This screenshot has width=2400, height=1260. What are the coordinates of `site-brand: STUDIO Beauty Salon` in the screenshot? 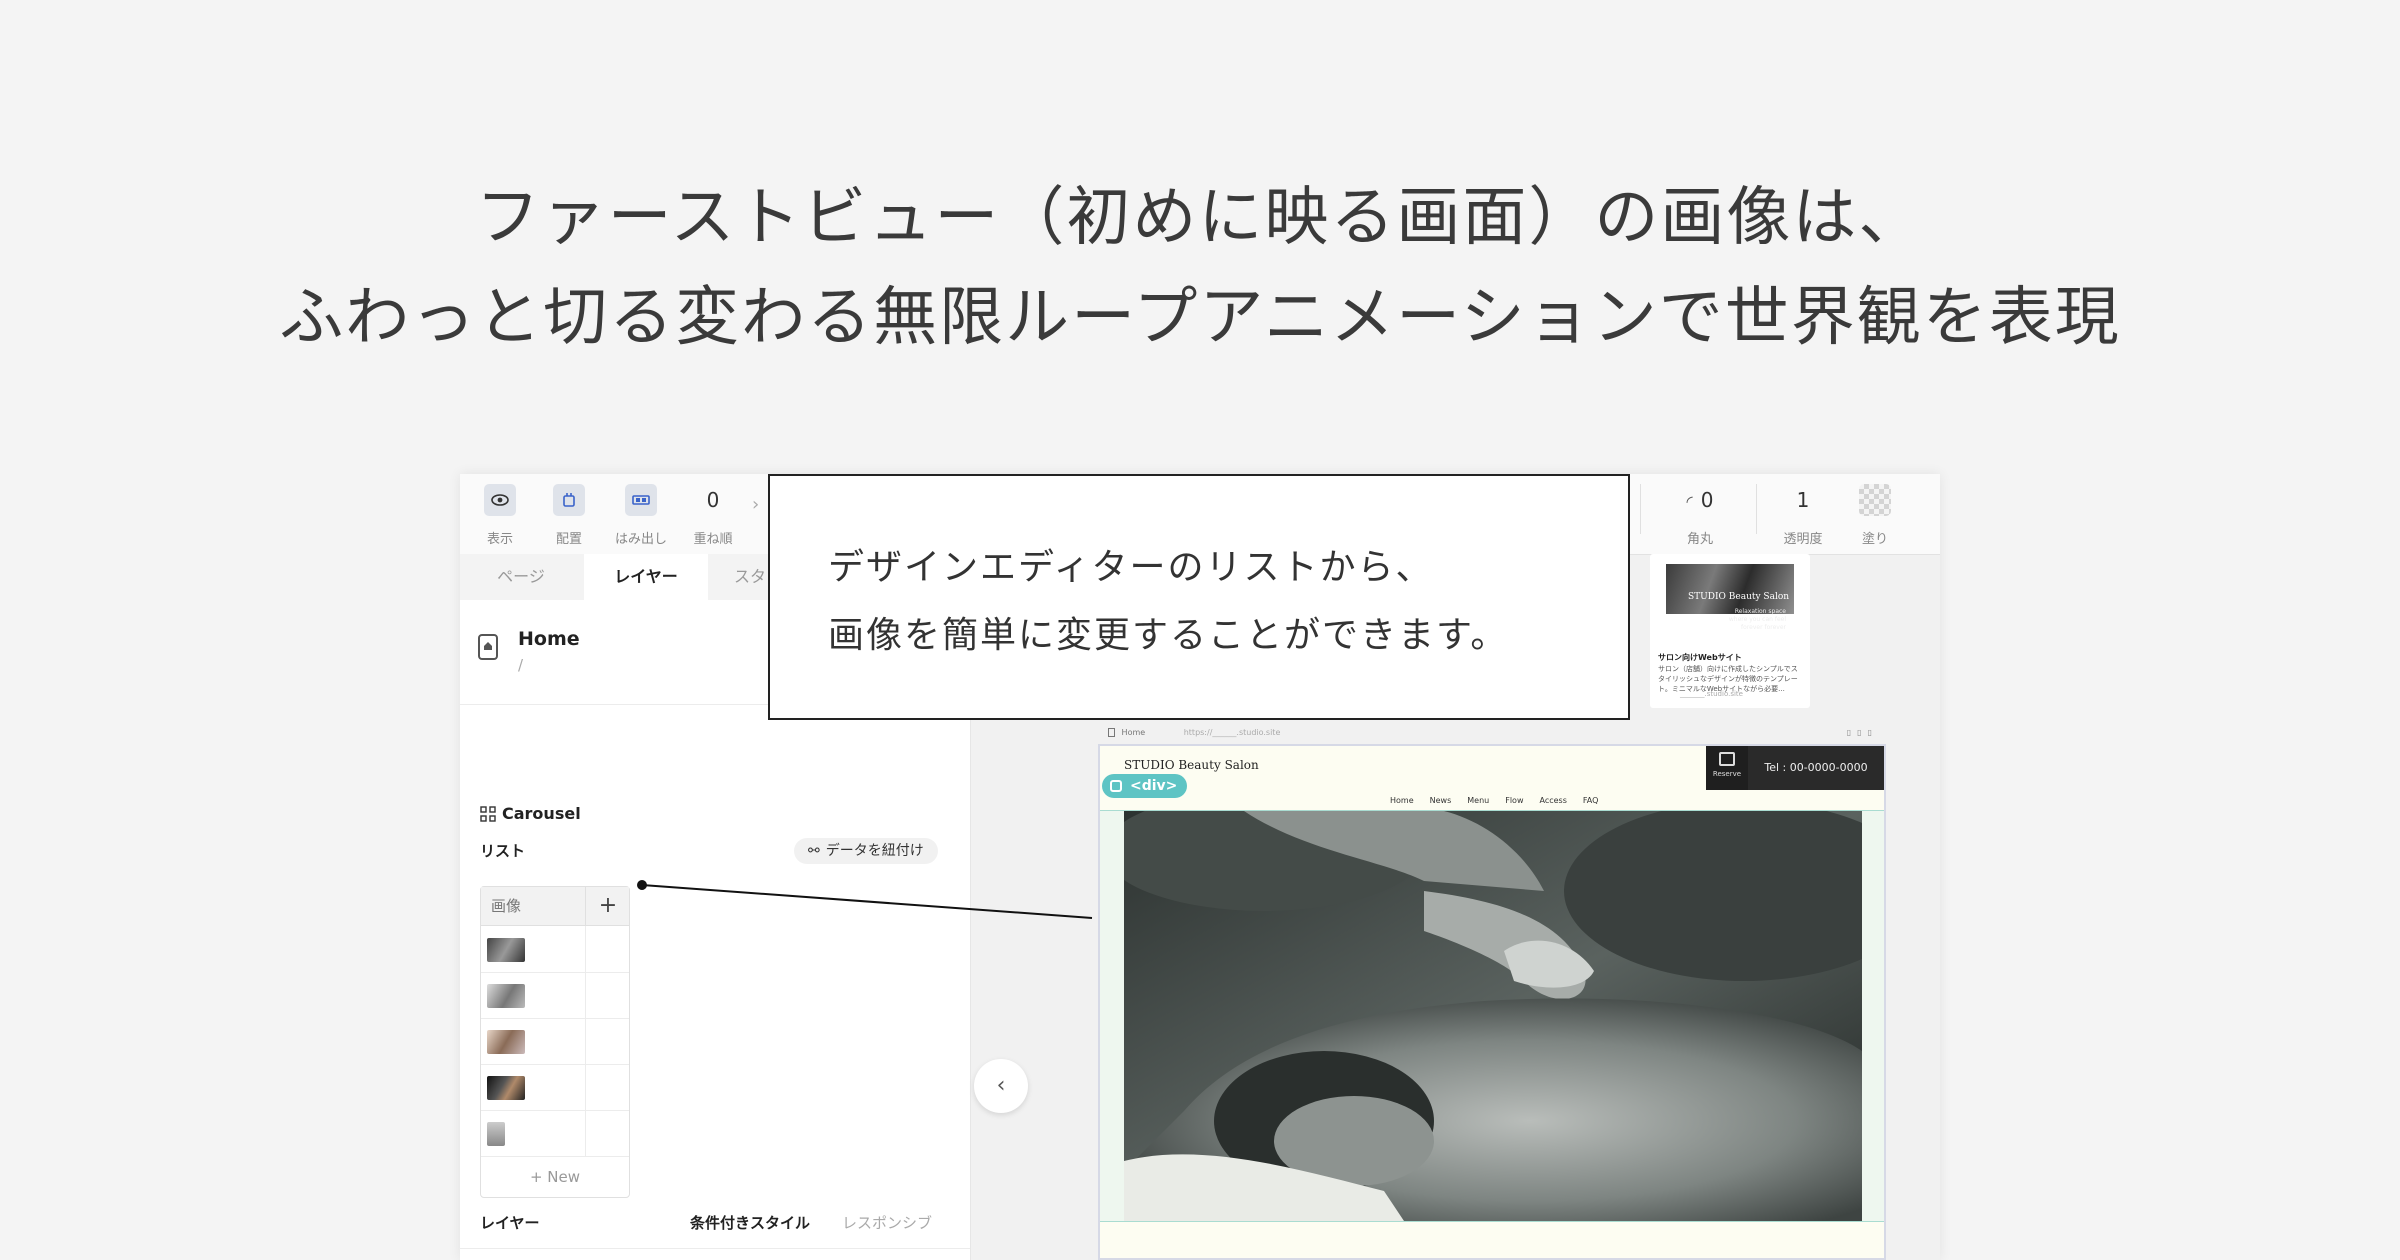 It's located at (1191, 765).